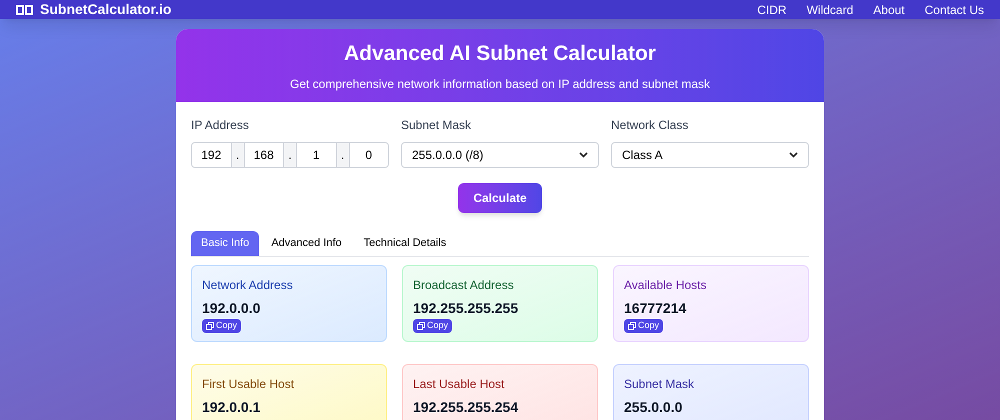  I want to click on nav-link: About, so click(889, 9).